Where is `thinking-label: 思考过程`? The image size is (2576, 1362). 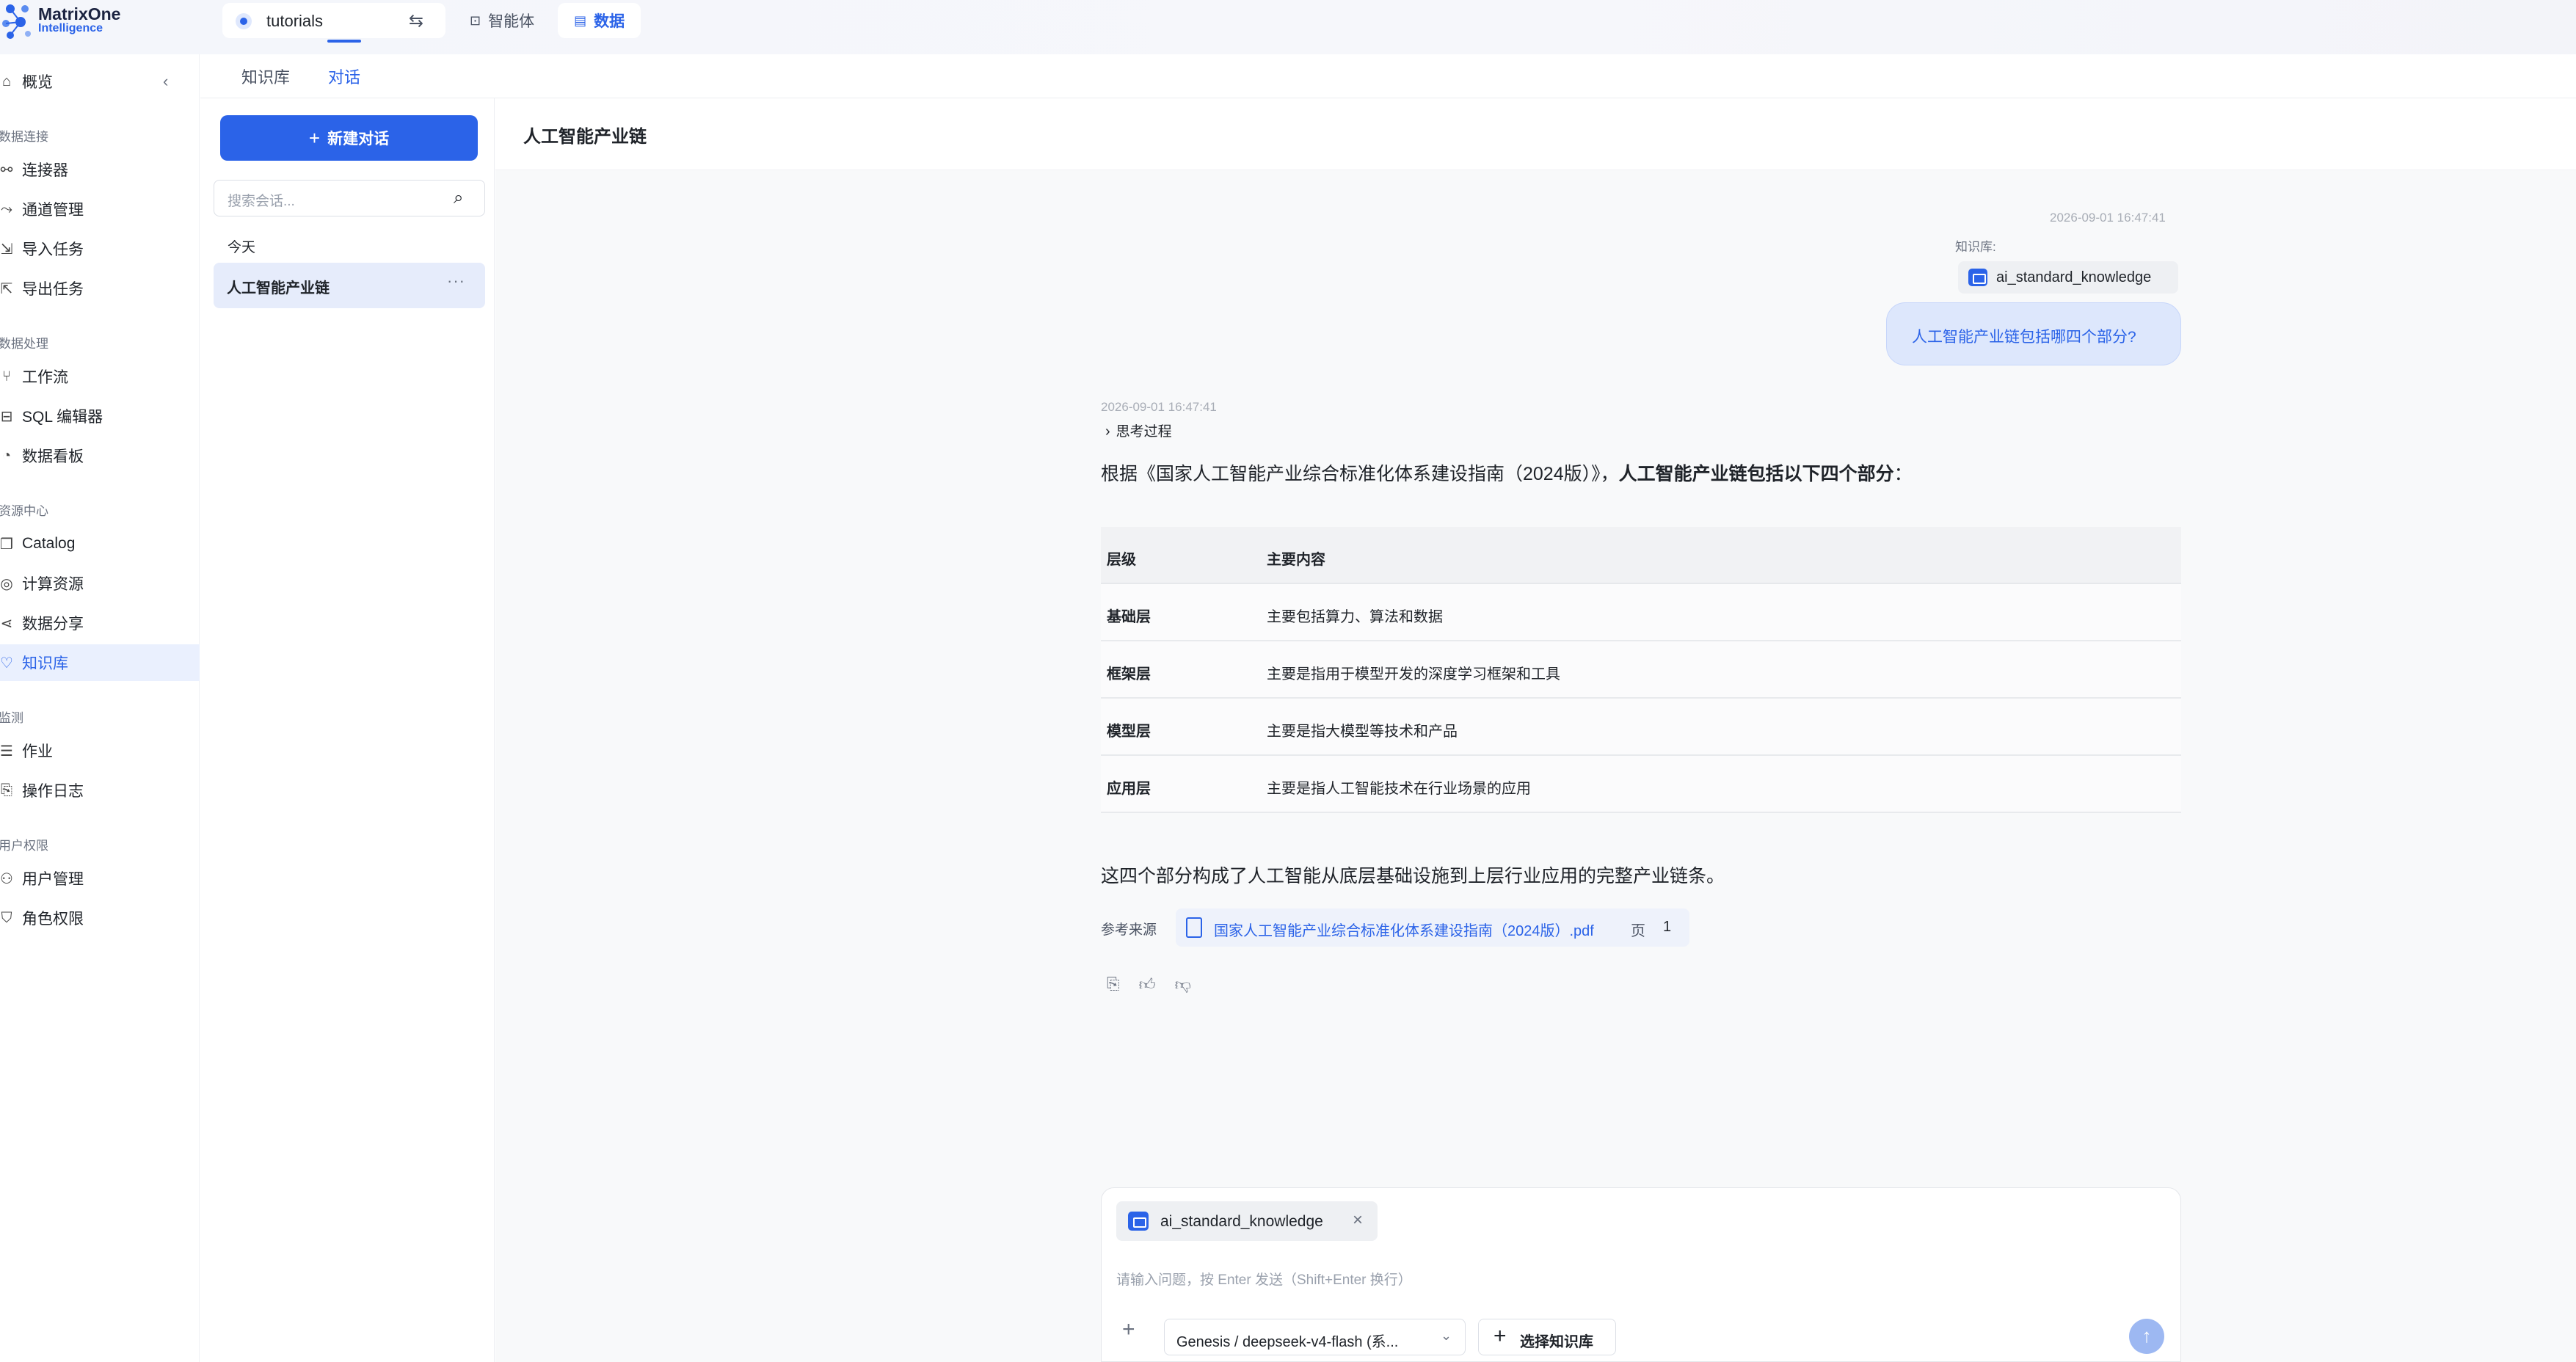
thinking-label: 思考过程 is located at coordinates (1144, 432).